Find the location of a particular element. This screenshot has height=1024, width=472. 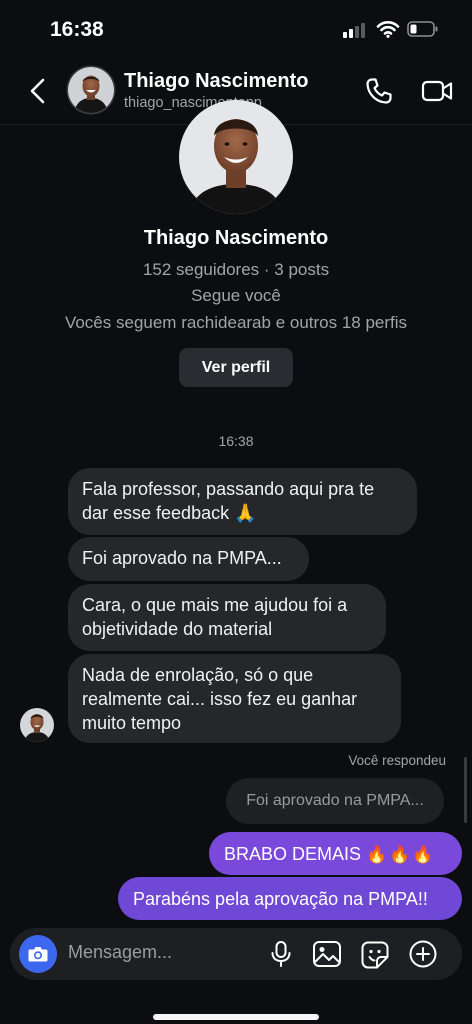

wifi-icon is located at coordinates (388, 29).